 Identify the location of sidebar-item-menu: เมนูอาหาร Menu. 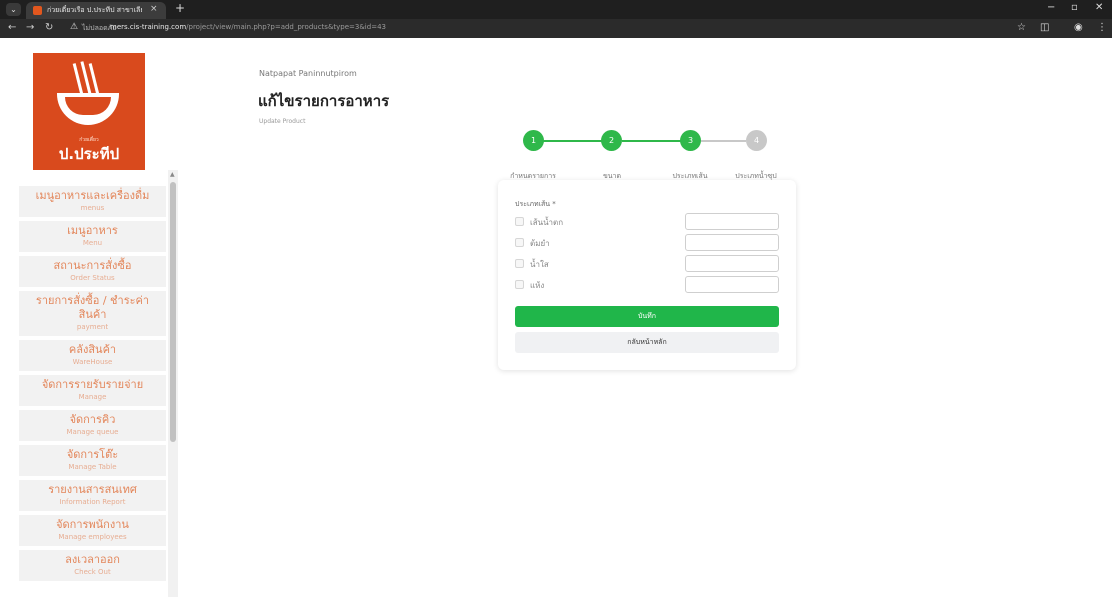
(92, 236).